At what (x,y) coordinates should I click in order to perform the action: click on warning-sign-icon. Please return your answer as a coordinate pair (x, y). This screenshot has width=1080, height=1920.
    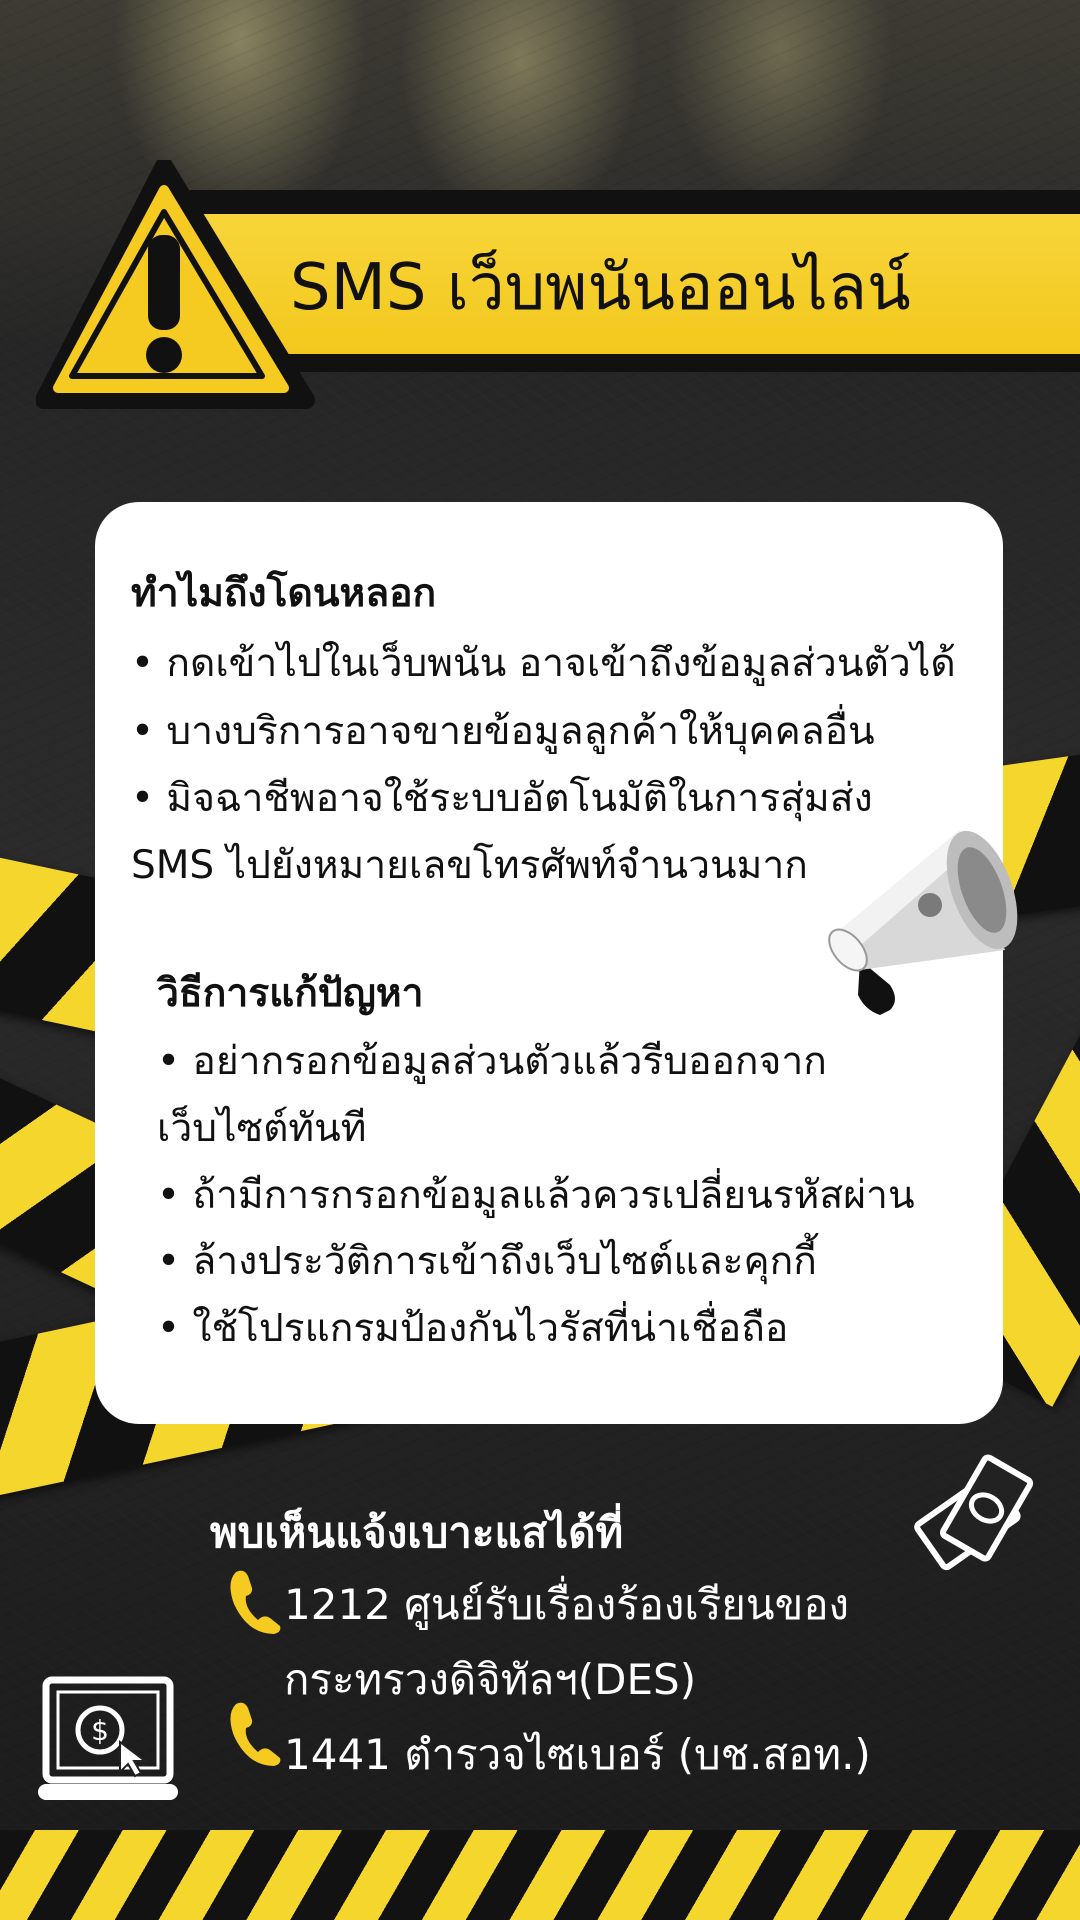
    Looking at the image, I should click on (175, 284).